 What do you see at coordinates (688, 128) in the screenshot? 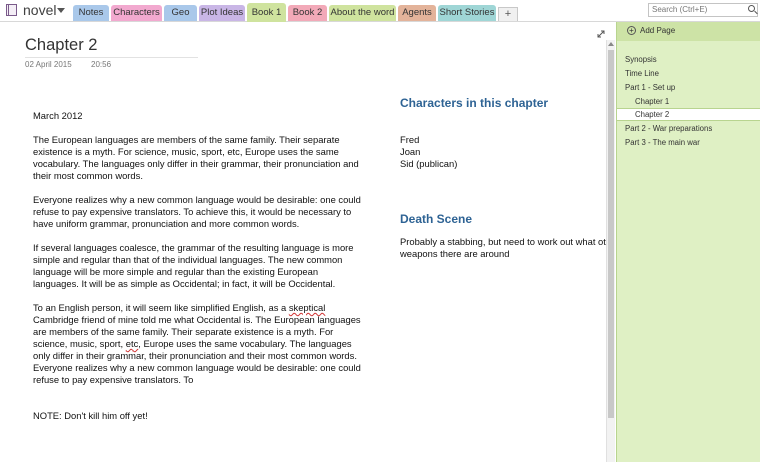
I see `page-item-part-2: Part 2 - War preparations` at bounding box center [688, 128].